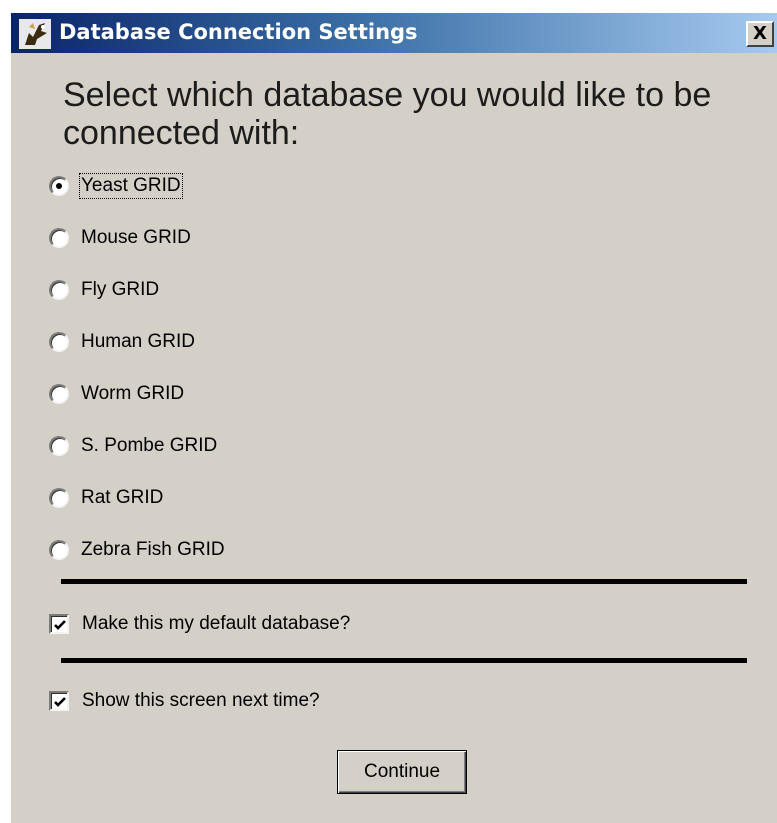  What do you see at coordinates (132, 394) in the screenshot?
I see `radio-label: Worm GRID` at bounding box center [132, 394].